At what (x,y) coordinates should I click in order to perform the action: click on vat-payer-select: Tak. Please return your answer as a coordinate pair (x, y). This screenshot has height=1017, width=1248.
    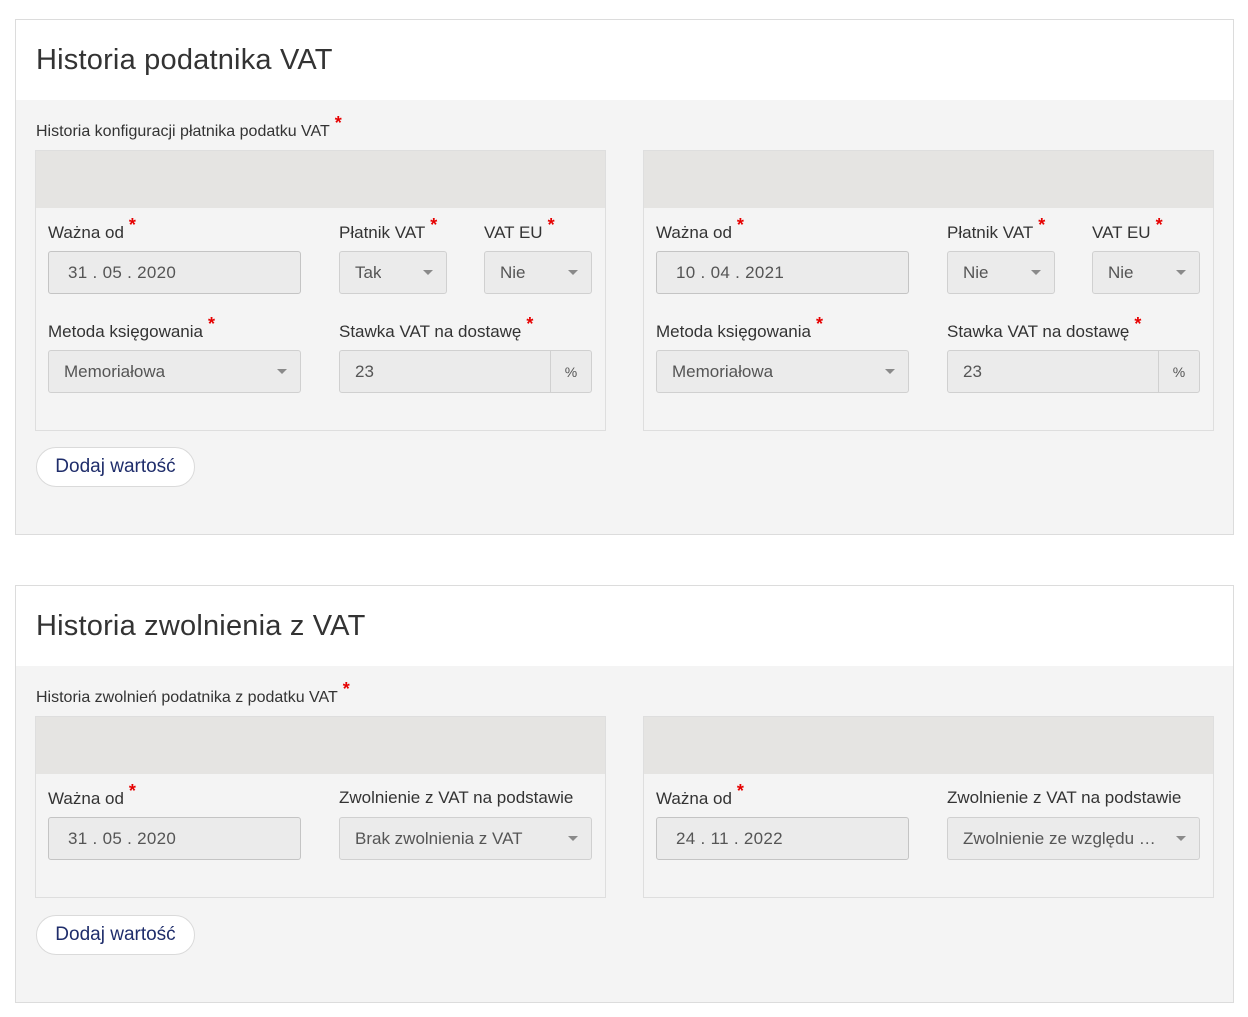
    Looking at the image, I should click on (393, 272).